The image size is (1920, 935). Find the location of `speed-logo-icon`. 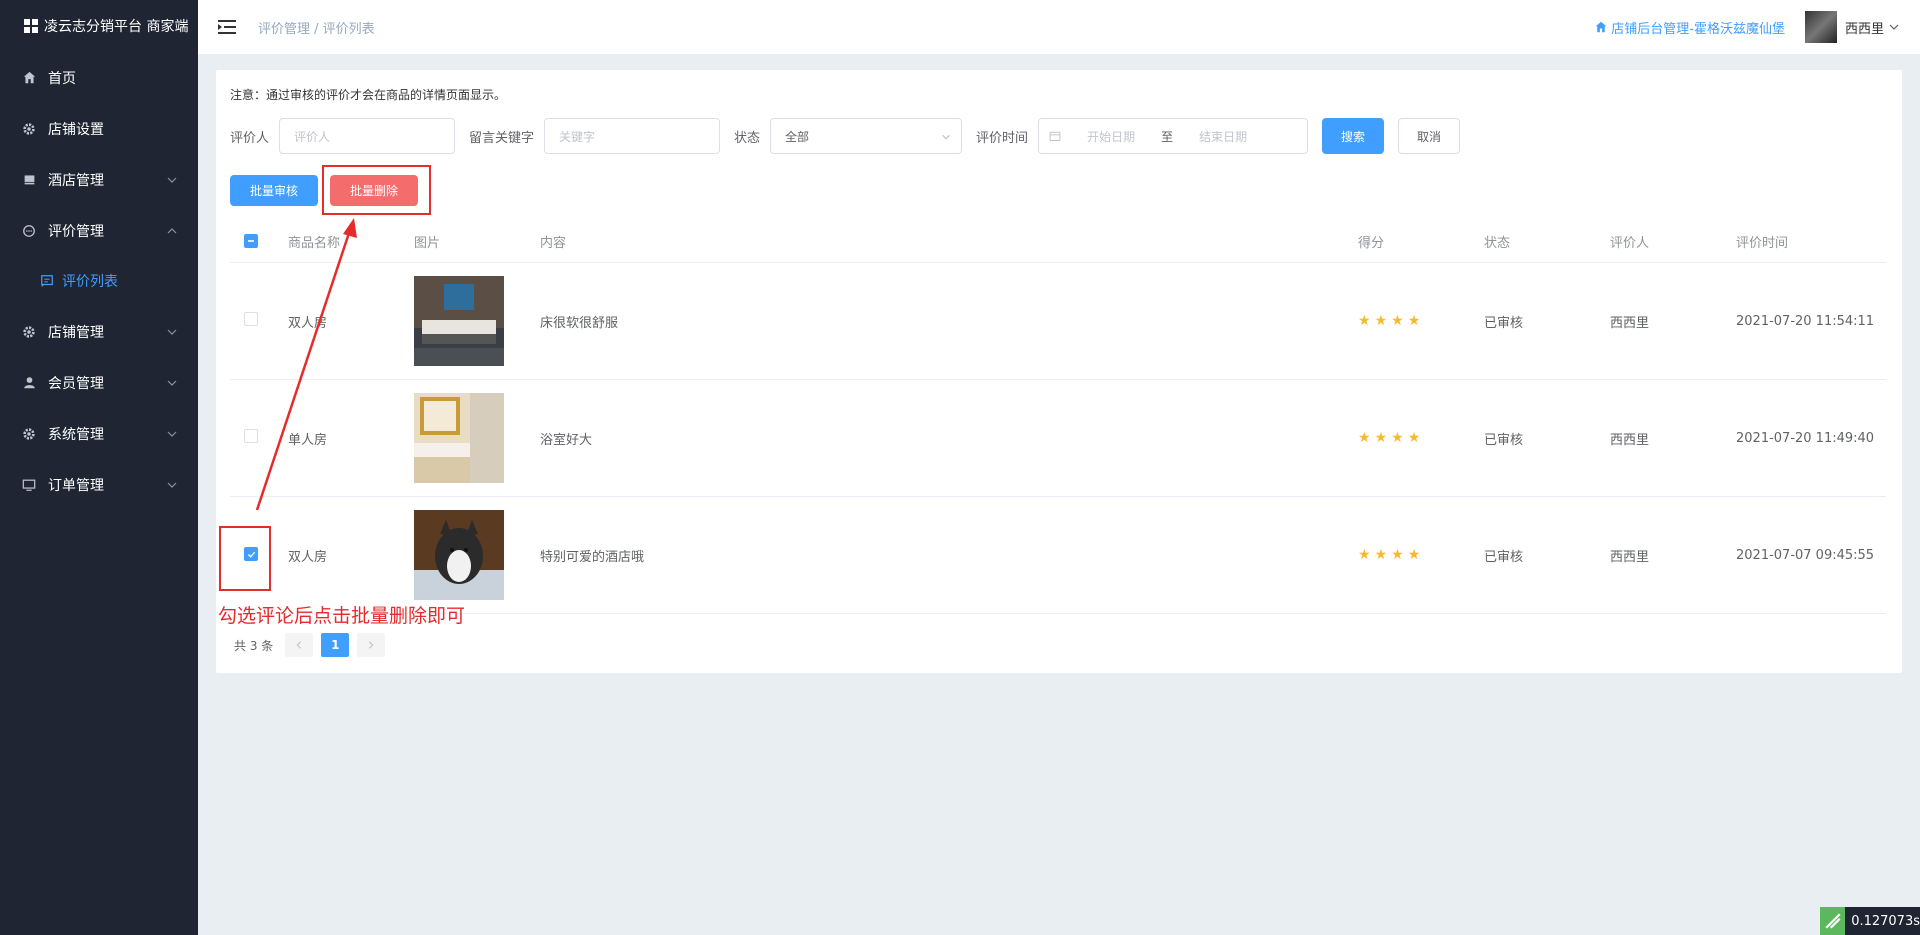

speed-logo-icon is located at coordinates (1833, 921).